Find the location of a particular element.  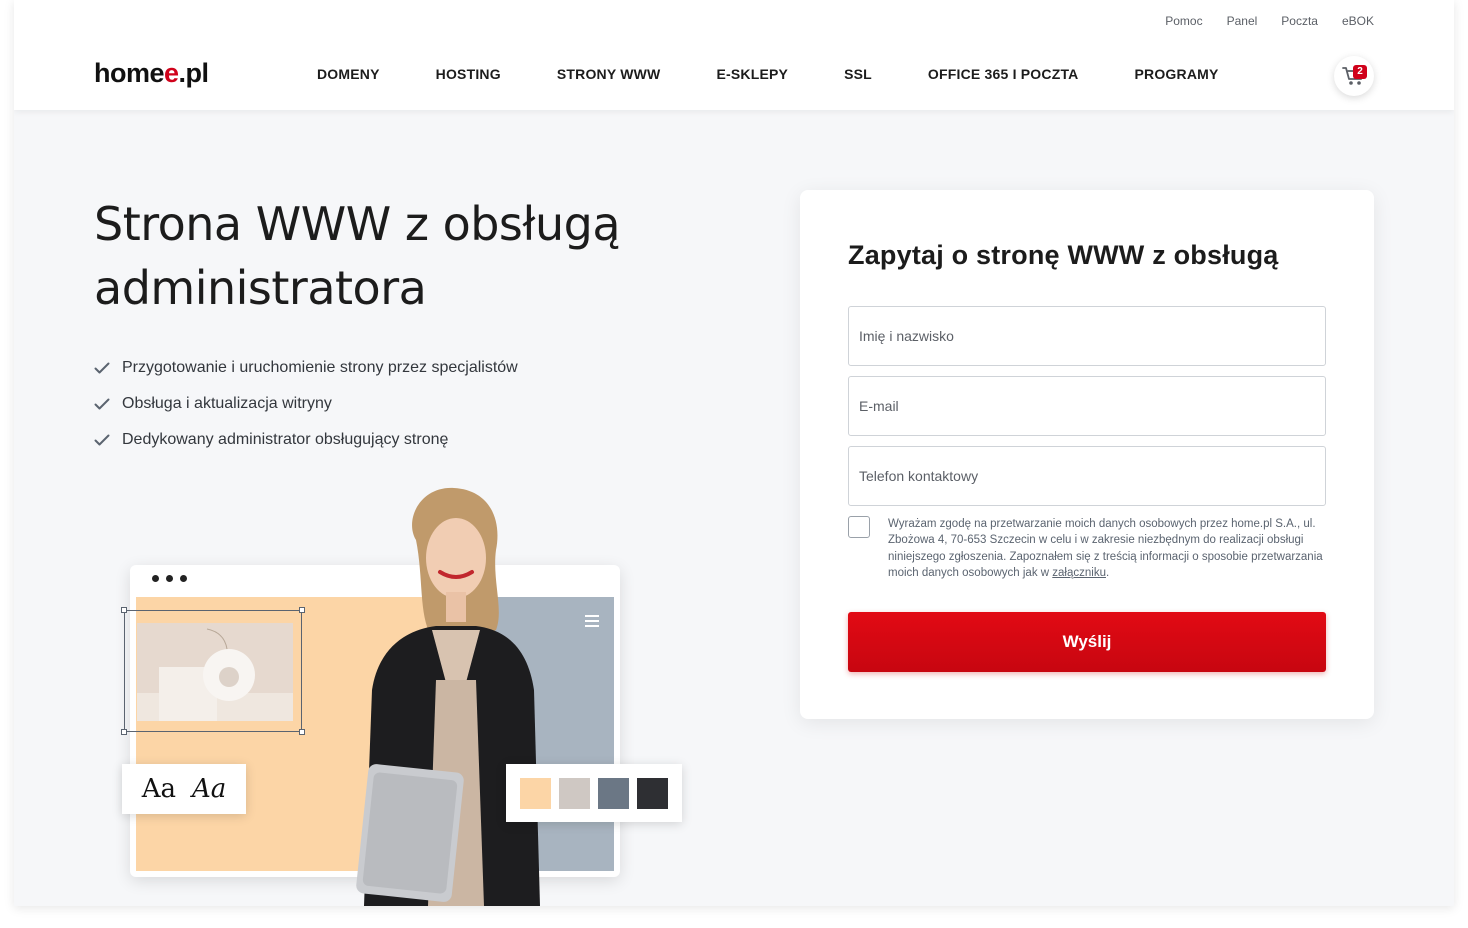

cart-button: 2 is located at coordinates (1354, 76).